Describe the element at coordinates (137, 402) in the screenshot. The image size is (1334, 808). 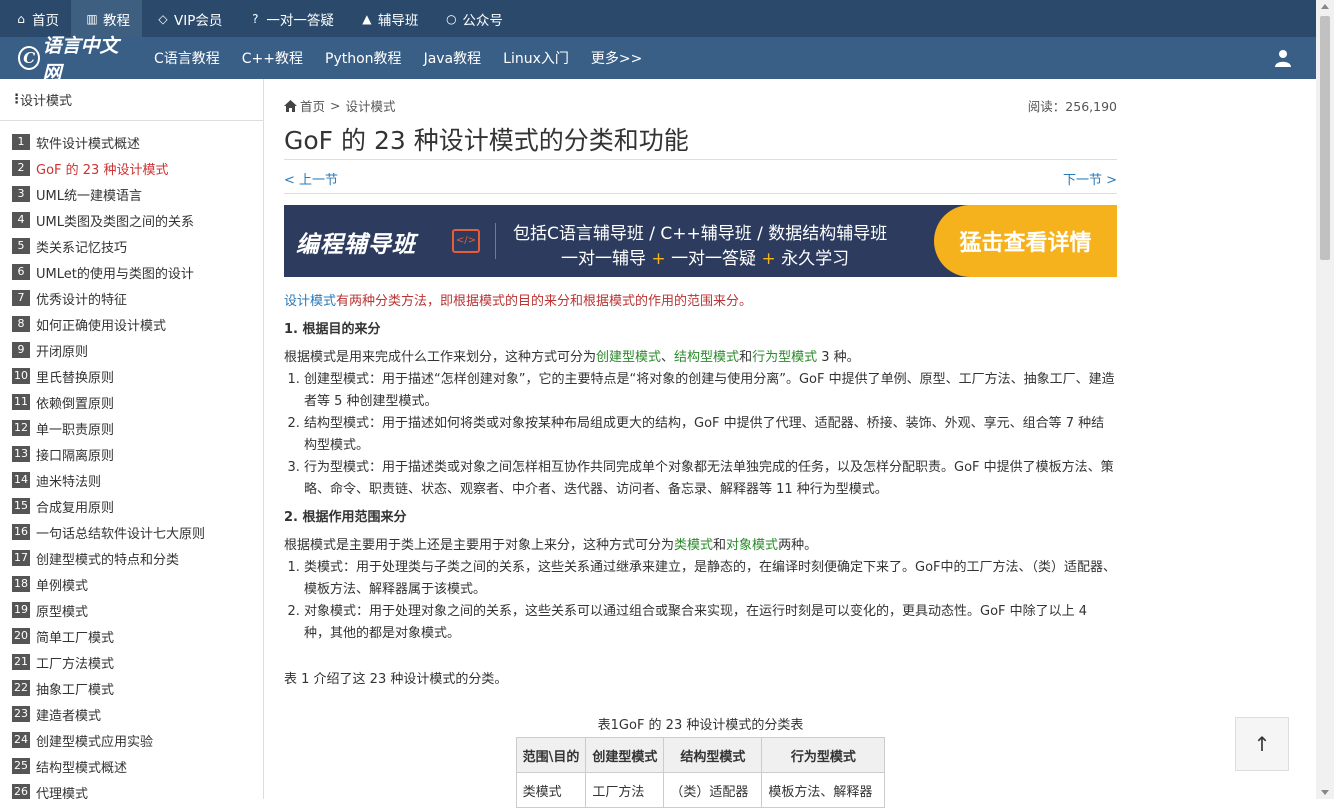
I see `sidebar-item: 11 依赖倒置原则` at that location.